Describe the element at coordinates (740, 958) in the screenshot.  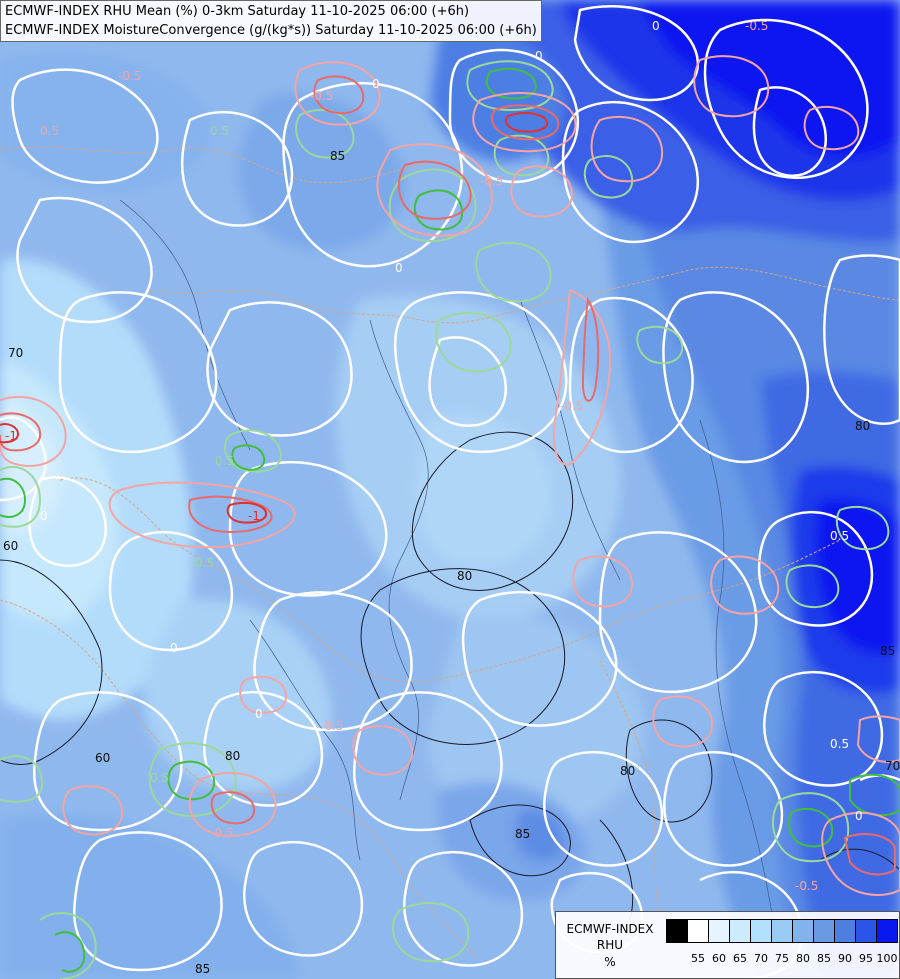
I see `legend-tick-label: 65` at that location.